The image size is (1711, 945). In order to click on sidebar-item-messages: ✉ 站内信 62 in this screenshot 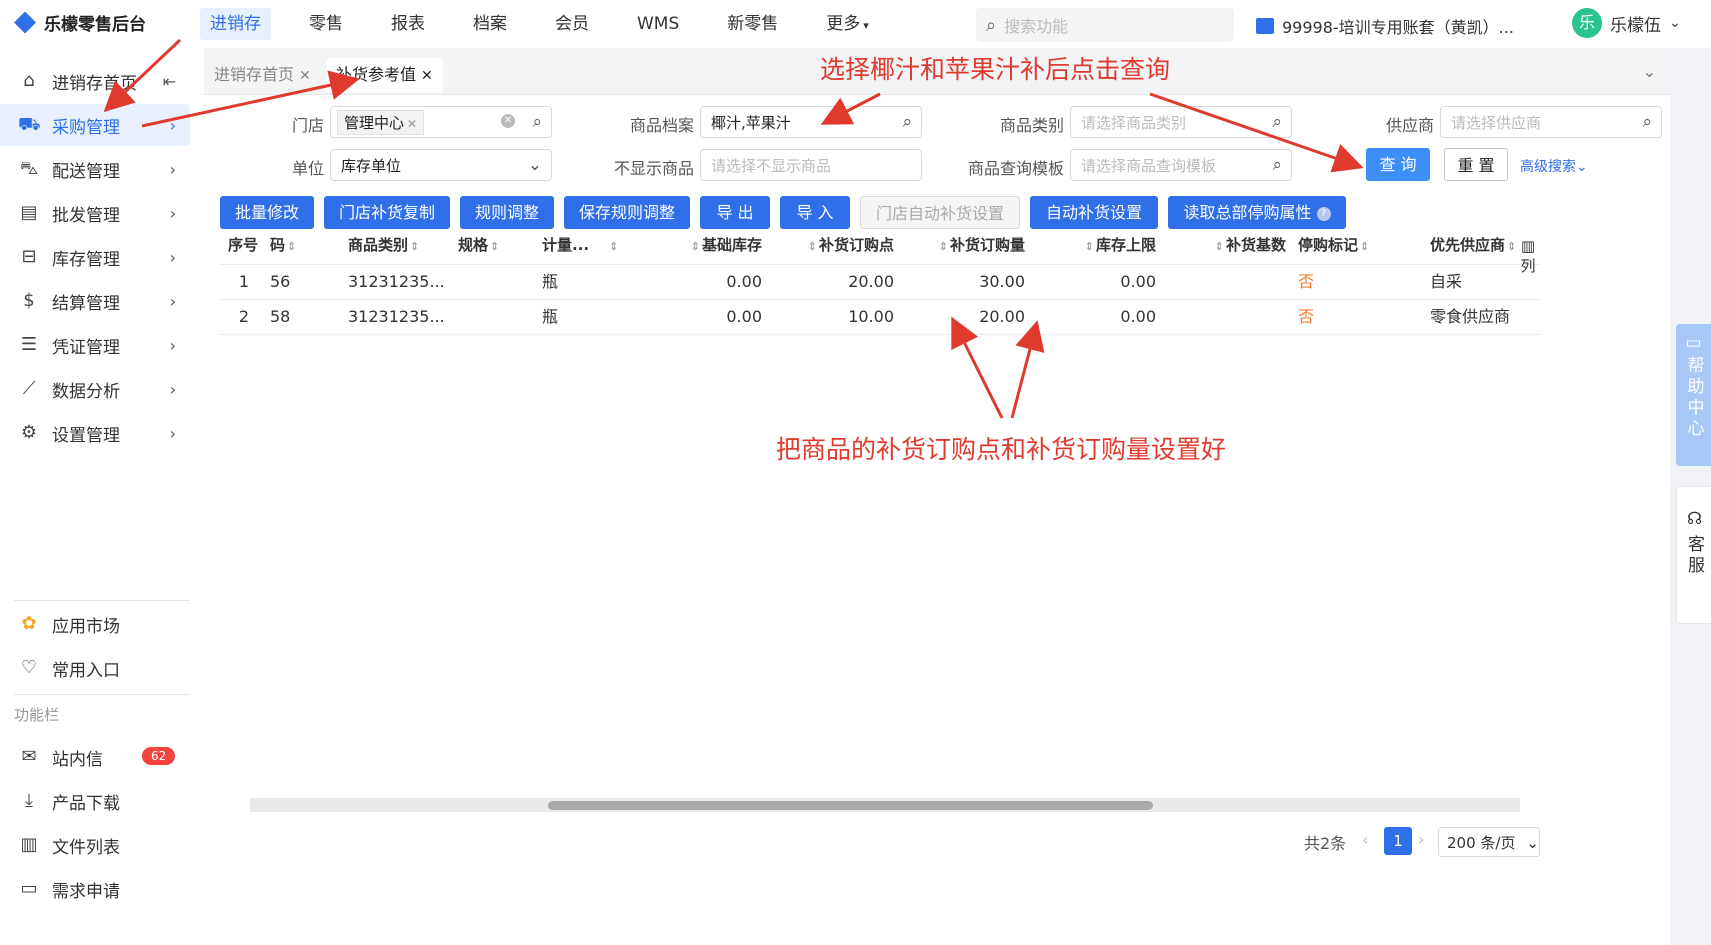, I will do `click(95, 757)`.